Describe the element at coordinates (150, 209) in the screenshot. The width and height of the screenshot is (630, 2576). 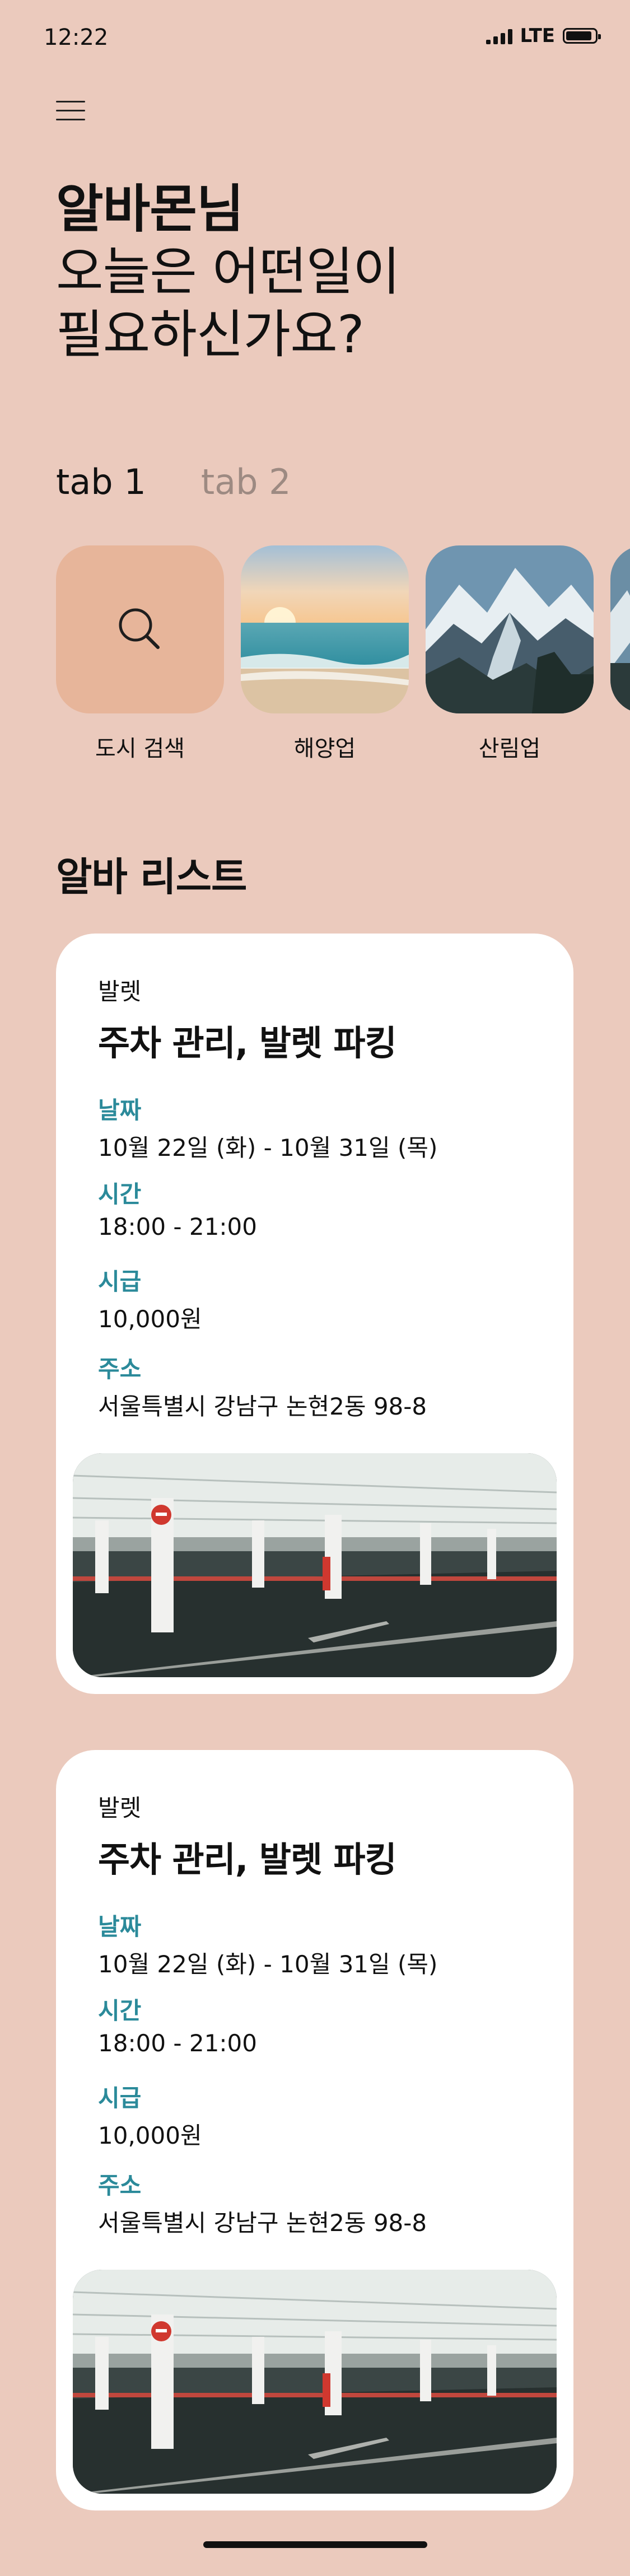
I see `user-name: 알바몬님` at that location.